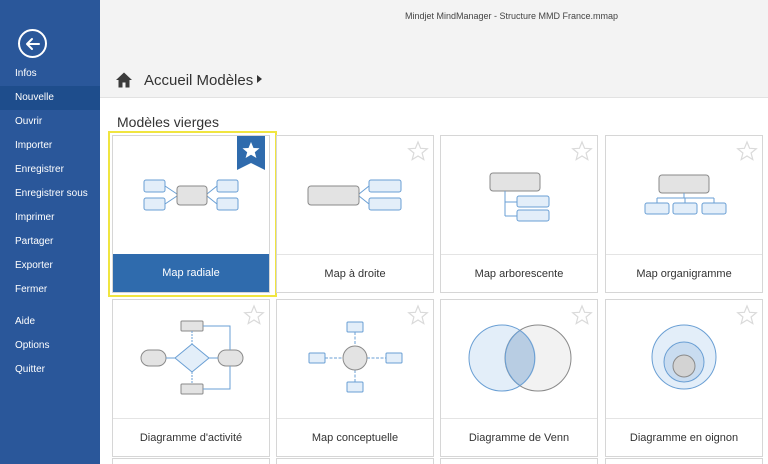 Image resolution: width=768 pixels, height=464 pixels. What do you see at coordinates (434, 66) in the screenshot?
I see `breadcrumb: Accueil Modèles` at bounding box center [434, 66].